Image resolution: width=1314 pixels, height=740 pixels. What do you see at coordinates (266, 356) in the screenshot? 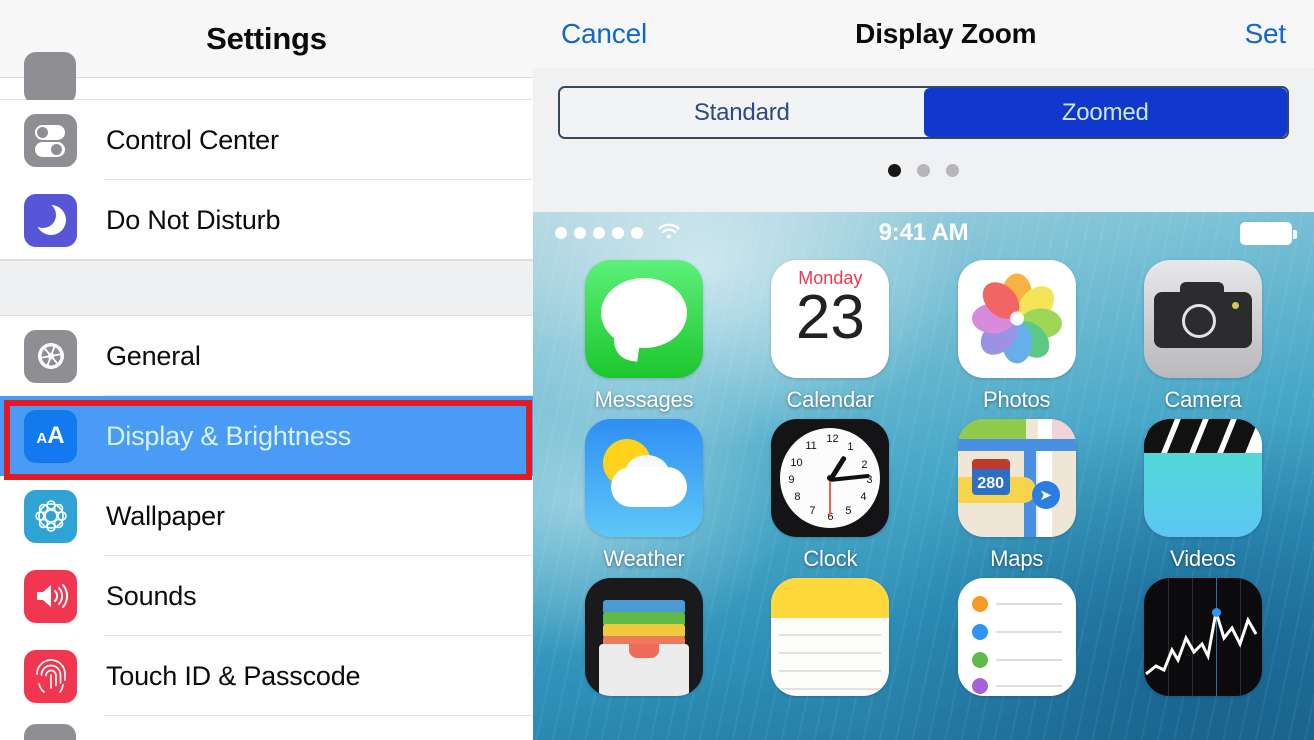
I see `sidebar-item-general: General` at bounding box center [266, 356].